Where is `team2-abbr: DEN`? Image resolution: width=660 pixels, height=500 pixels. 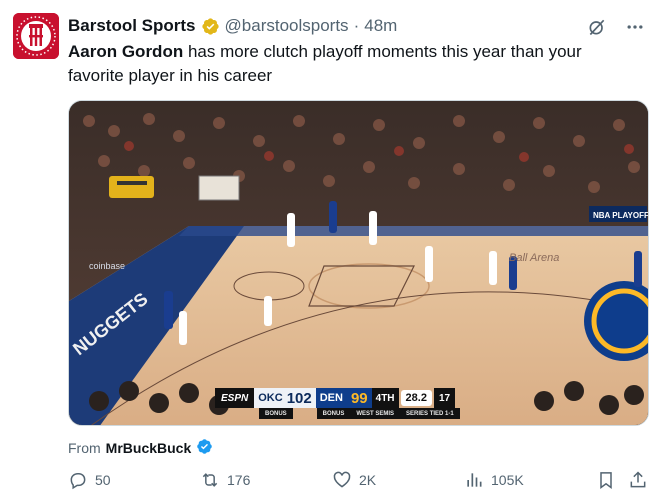 team2-abbr: DEN is located at coordinates (331, 398).